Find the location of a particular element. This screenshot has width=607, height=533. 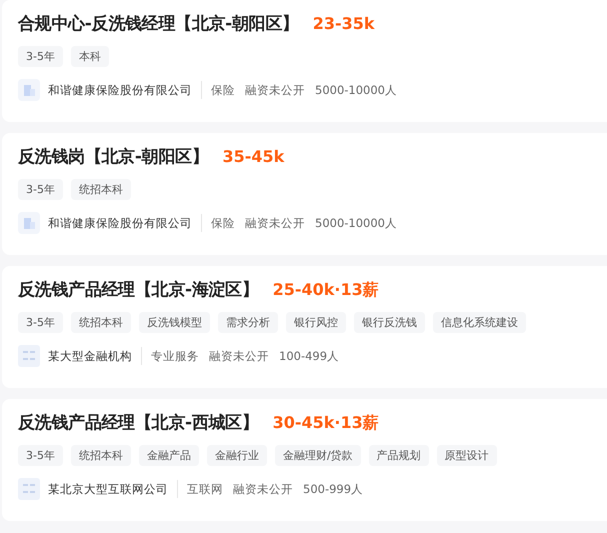

company-info: 100-499人 is located at coordinates (309, 356).